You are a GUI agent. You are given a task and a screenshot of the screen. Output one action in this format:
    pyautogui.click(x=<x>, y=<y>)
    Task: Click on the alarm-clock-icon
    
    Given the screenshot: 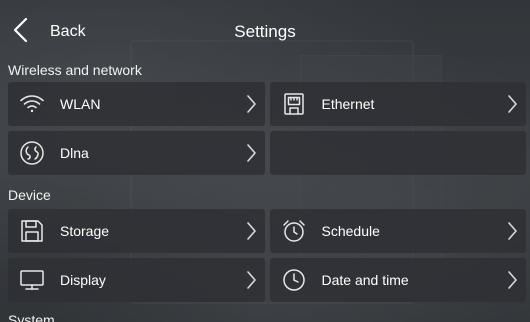 What is the action you would take?
    pyautogui.click(x=294, y=231)
    